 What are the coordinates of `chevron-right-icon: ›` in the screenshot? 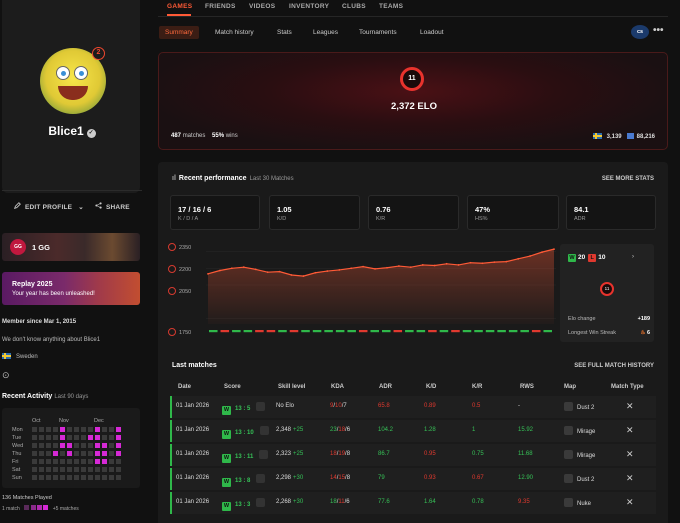 It's located at (633, 257).